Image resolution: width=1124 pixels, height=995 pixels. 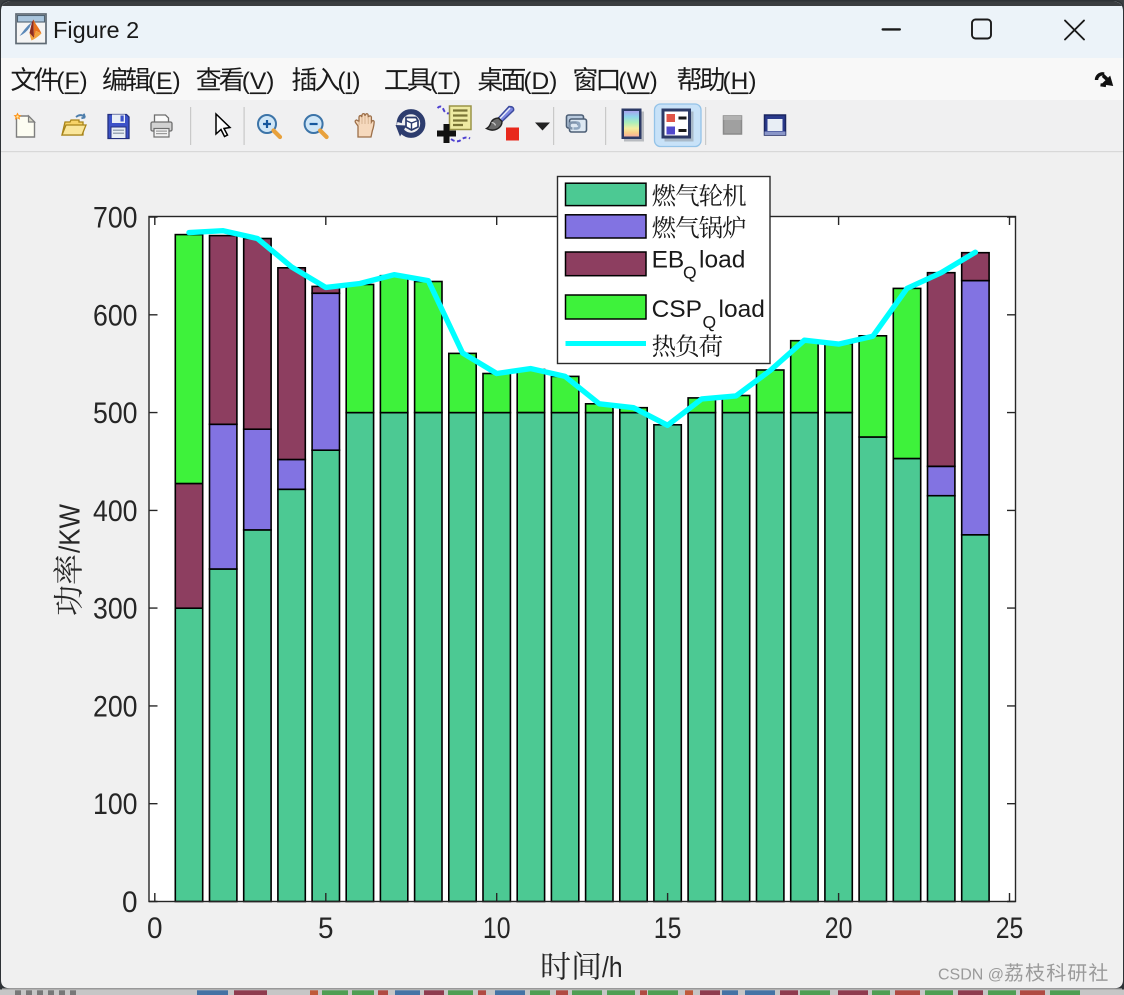 I want to click on svg-text: (E), so click(x=164, y=81).